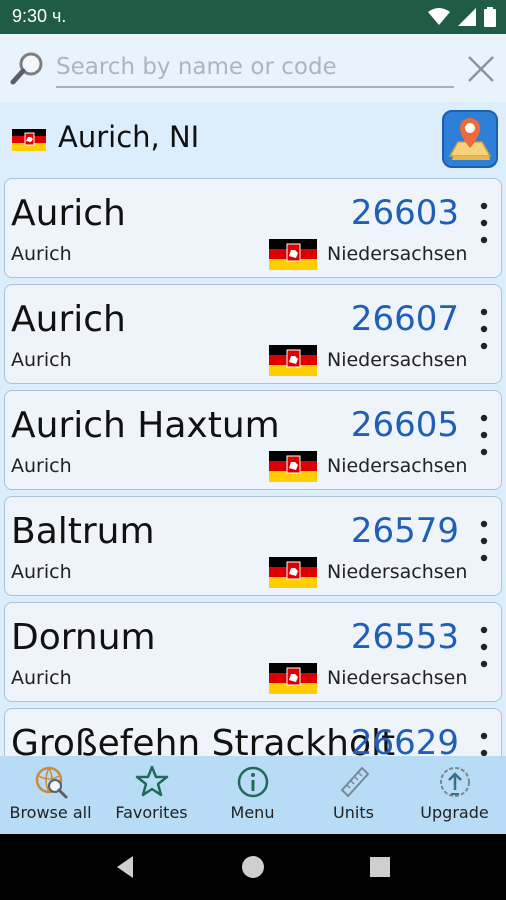  I want to click on bottom-nav: Browse all Favorites Menu Units Upgrade, so click(253, 795).